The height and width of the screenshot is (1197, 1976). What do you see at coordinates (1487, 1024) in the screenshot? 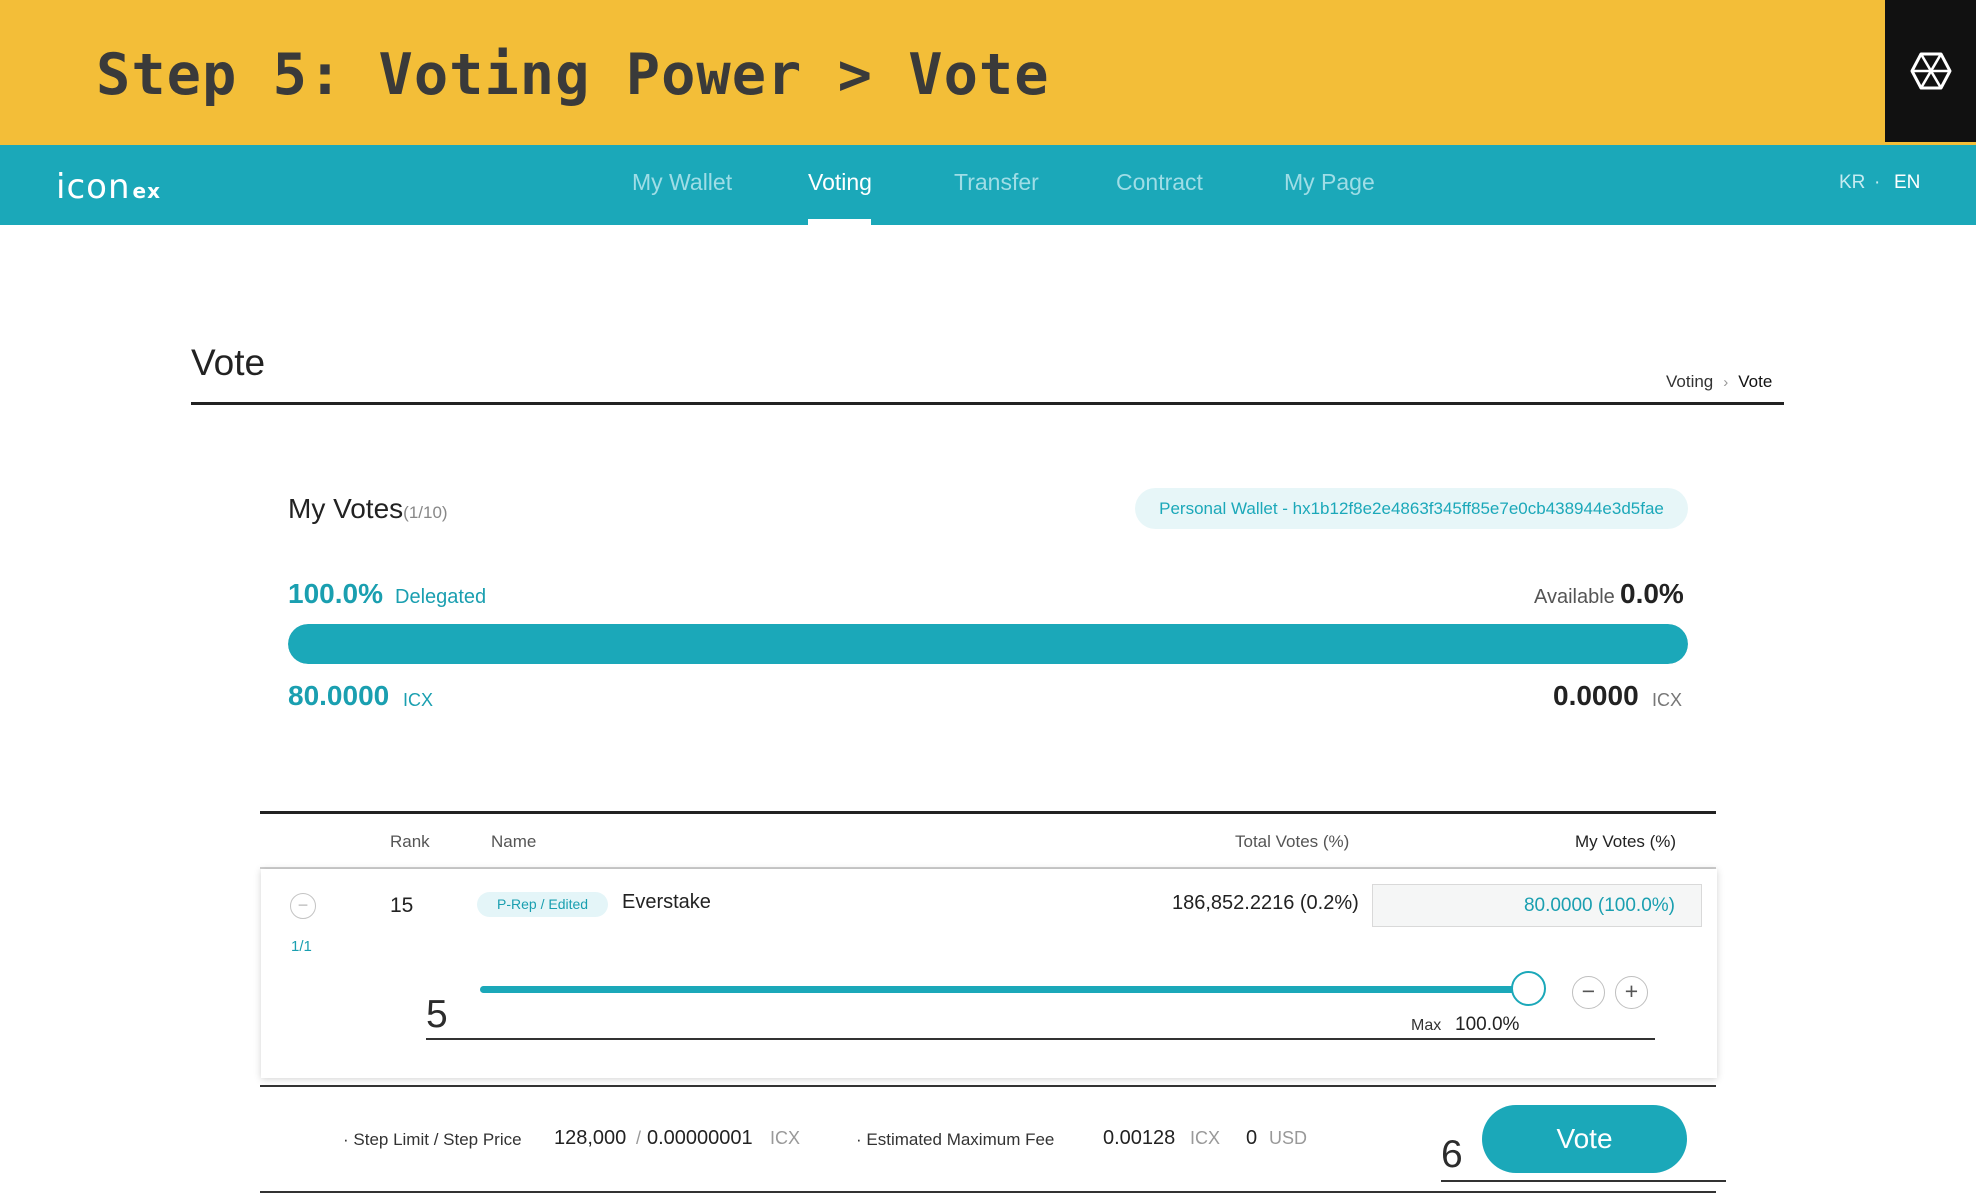
I see `max-value: 100.0%` at bounding box center [1487, 1024].